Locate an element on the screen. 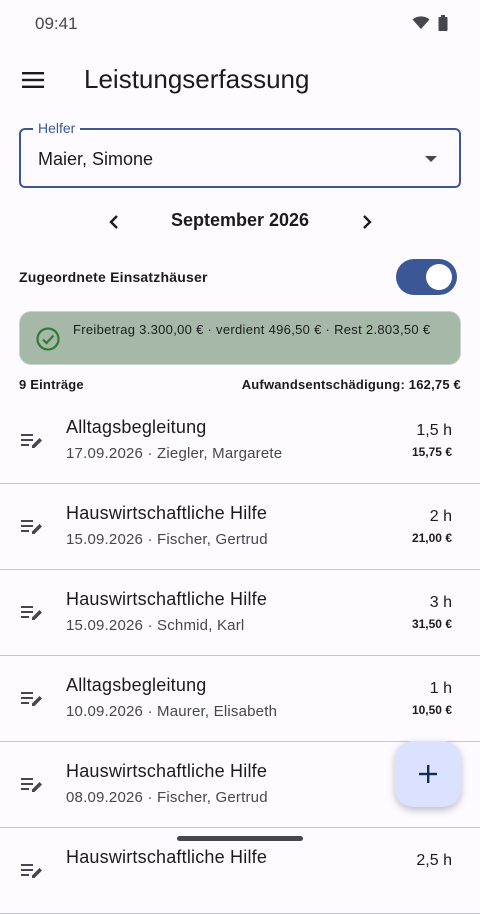  status-bar: 09:41 is located at coordinates (240, 24).